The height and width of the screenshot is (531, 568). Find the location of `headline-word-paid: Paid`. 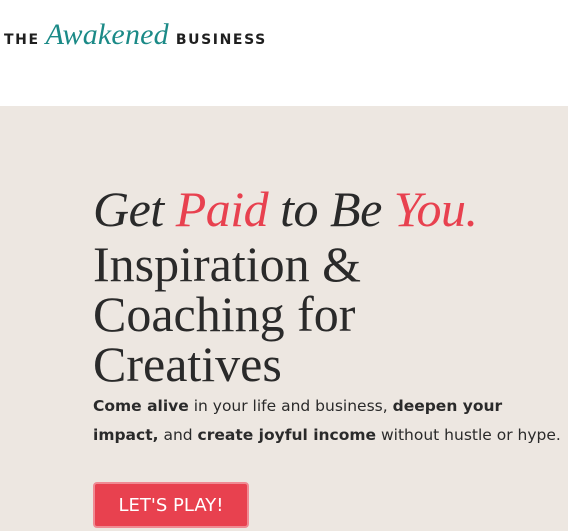

headline-word-paid: Paid is located at coordinates (222, 209).